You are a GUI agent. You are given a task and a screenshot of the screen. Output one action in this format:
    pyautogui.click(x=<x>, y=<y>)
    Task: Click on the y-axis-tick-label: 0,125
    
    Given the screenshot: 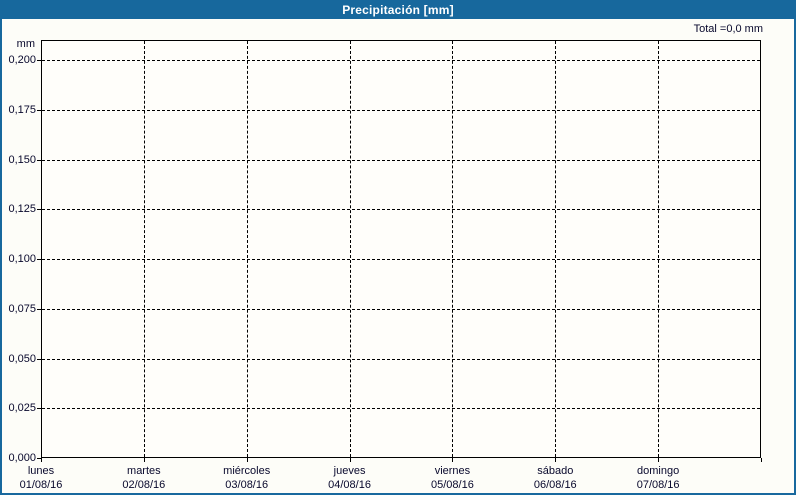 What is the action you would take?
    pyautogui.click(x=22, y=209)
    